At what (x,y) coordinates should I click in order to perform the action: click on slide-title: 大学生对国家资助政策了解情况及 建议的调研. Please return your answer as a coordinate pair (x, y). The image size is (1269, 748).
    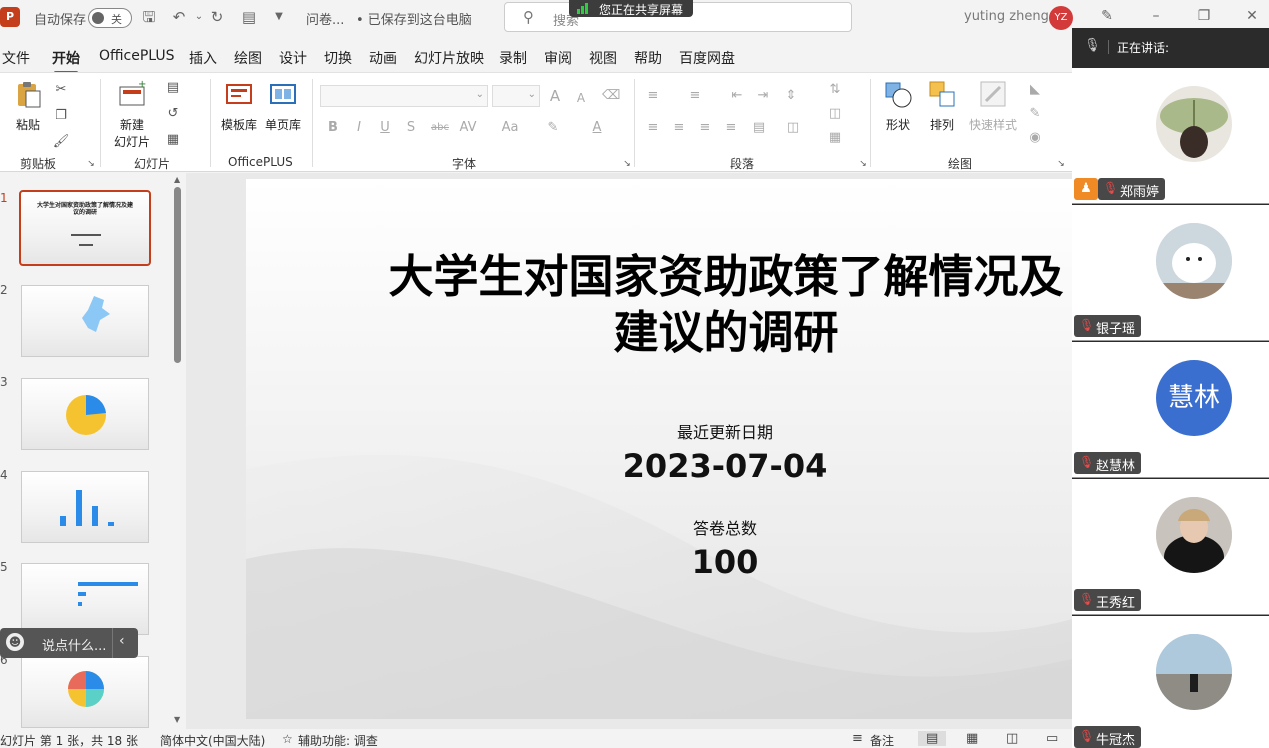
    Looking at the image, I should click on (699, 305).